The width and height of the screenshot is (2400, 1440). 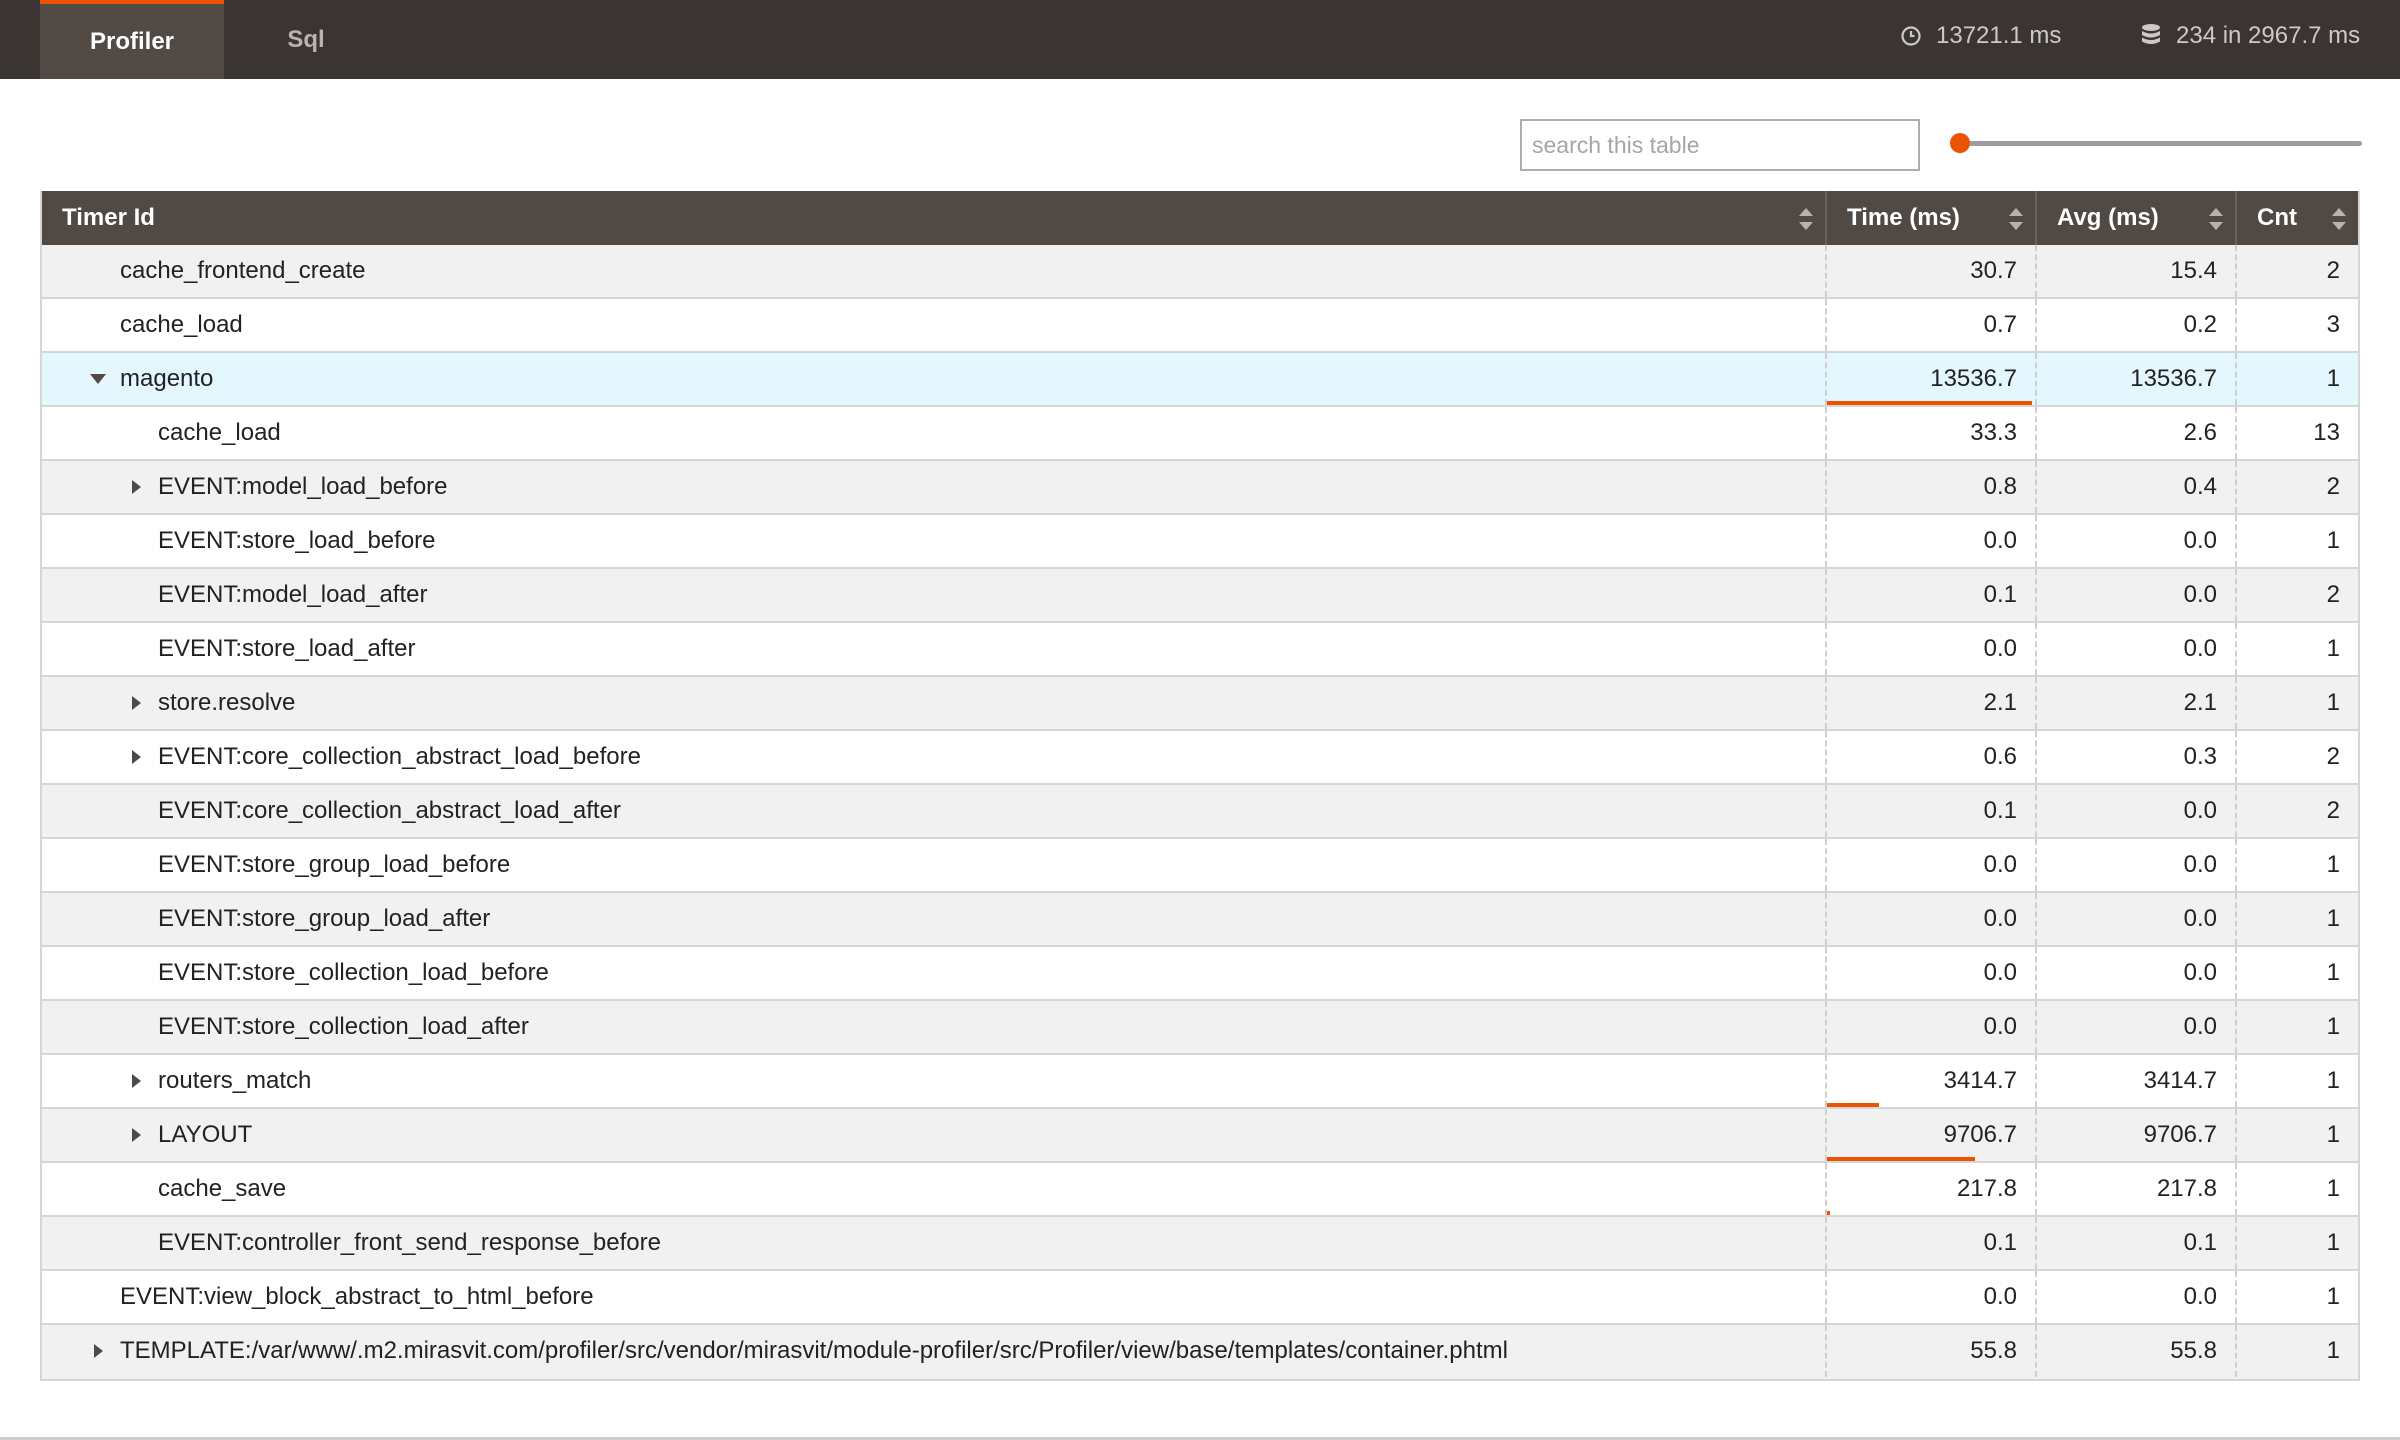 What do you see at coordinates (306, 39) in the screenshot?
I see `tab-sql: Sql` at bounding box center [306, 39].